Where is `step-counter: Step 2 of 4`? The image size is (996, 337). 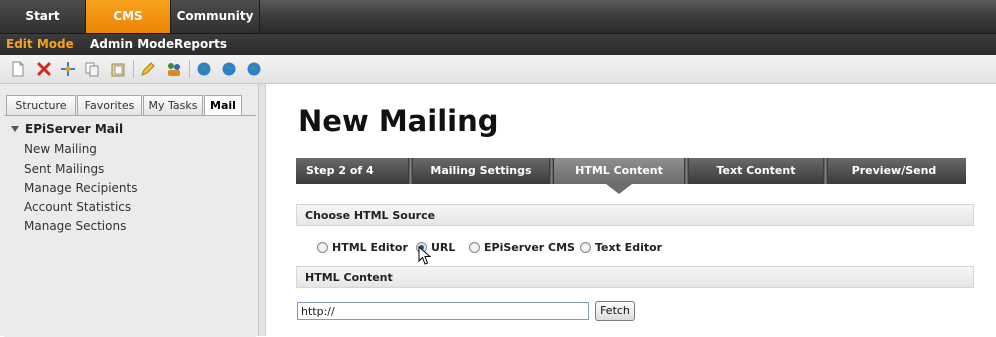 step-counter: Step 2 of 4 is located at coordinates (340, 170).